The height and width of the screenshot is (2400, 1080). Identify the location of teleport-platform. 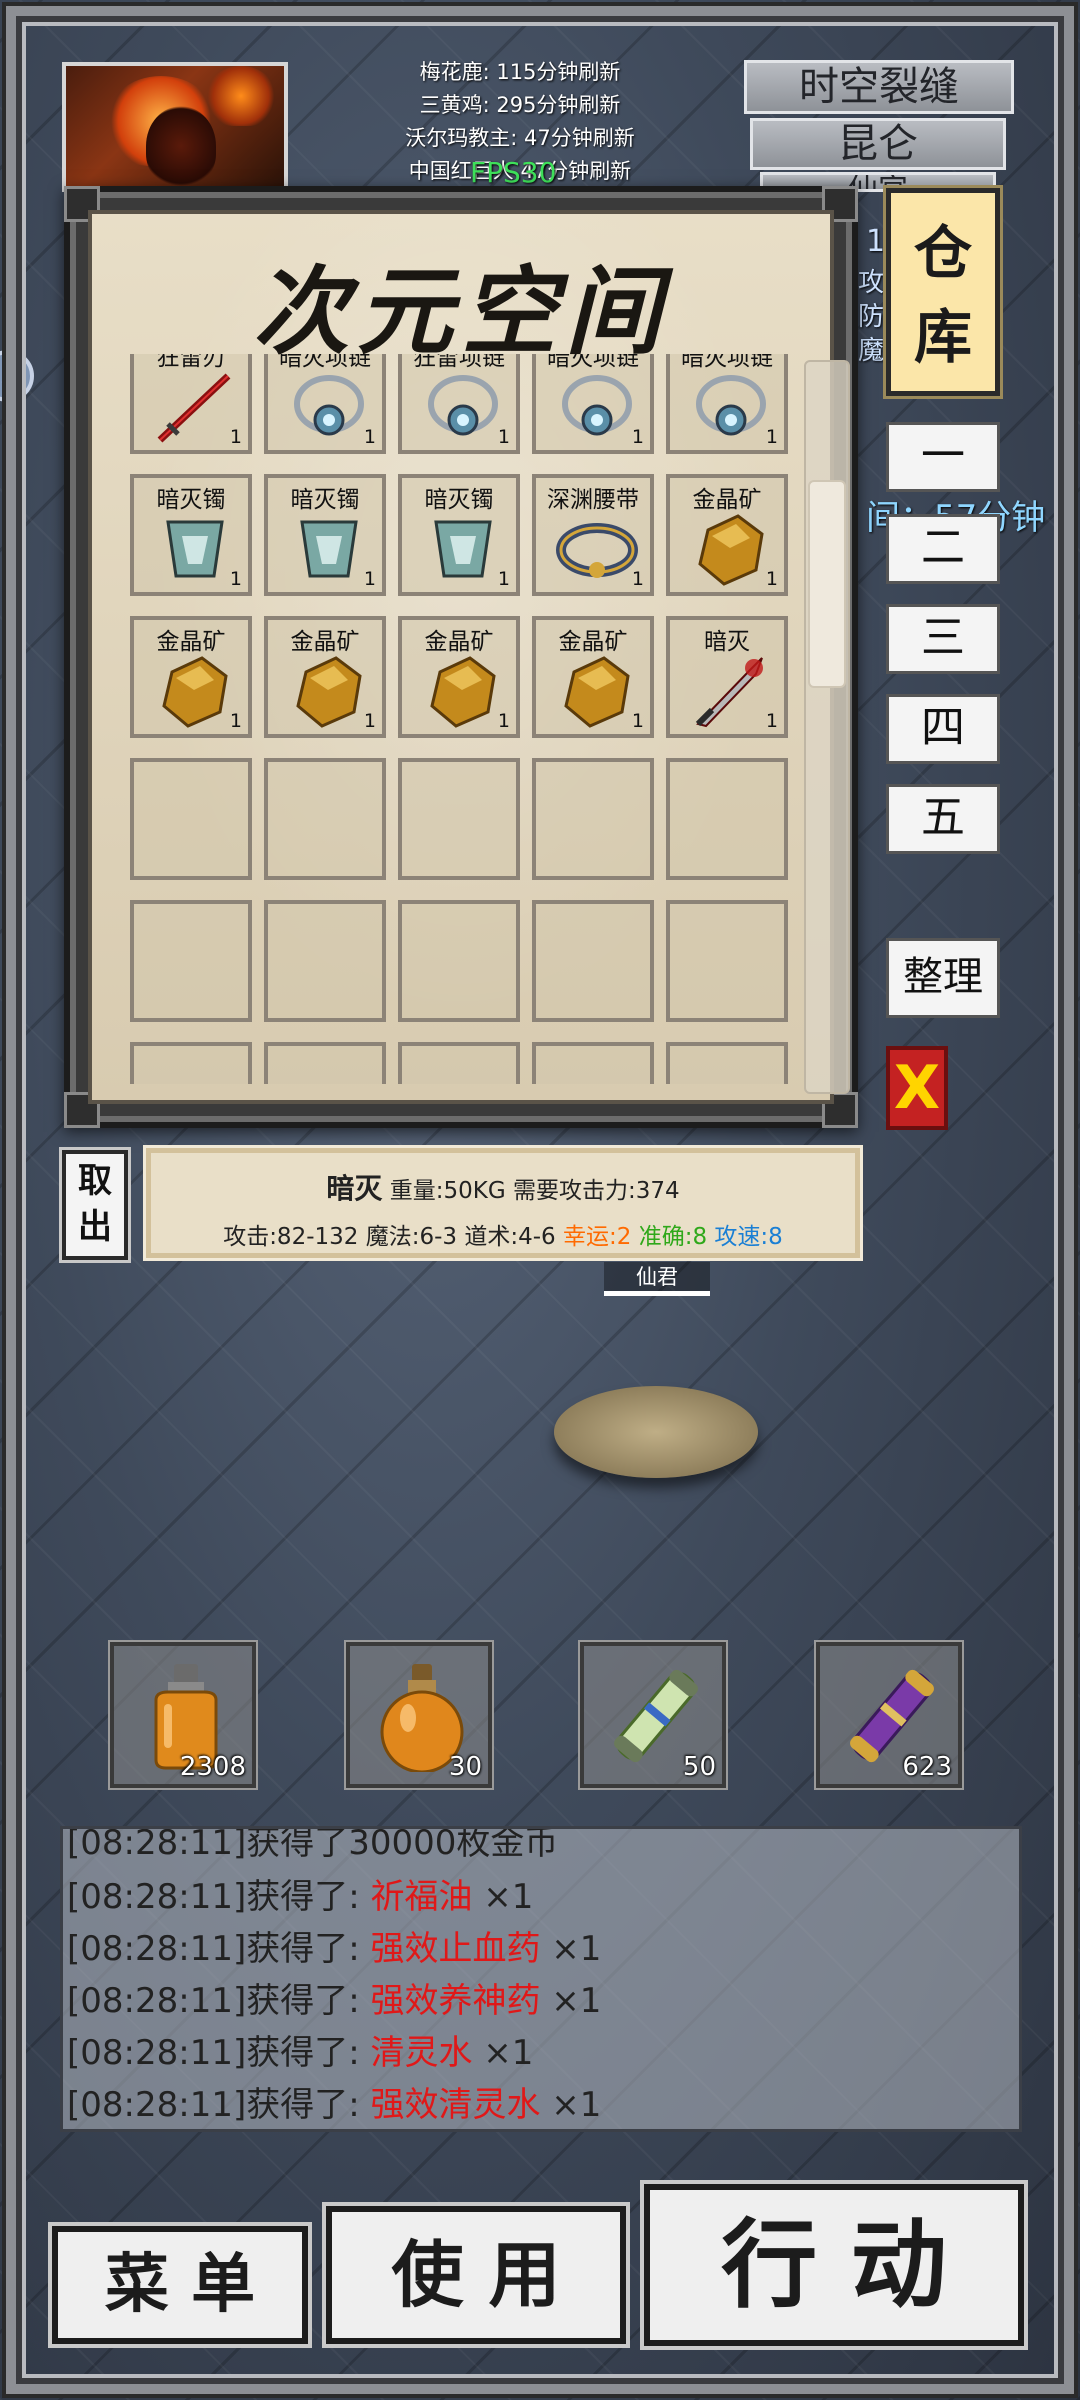
(656, 1432).